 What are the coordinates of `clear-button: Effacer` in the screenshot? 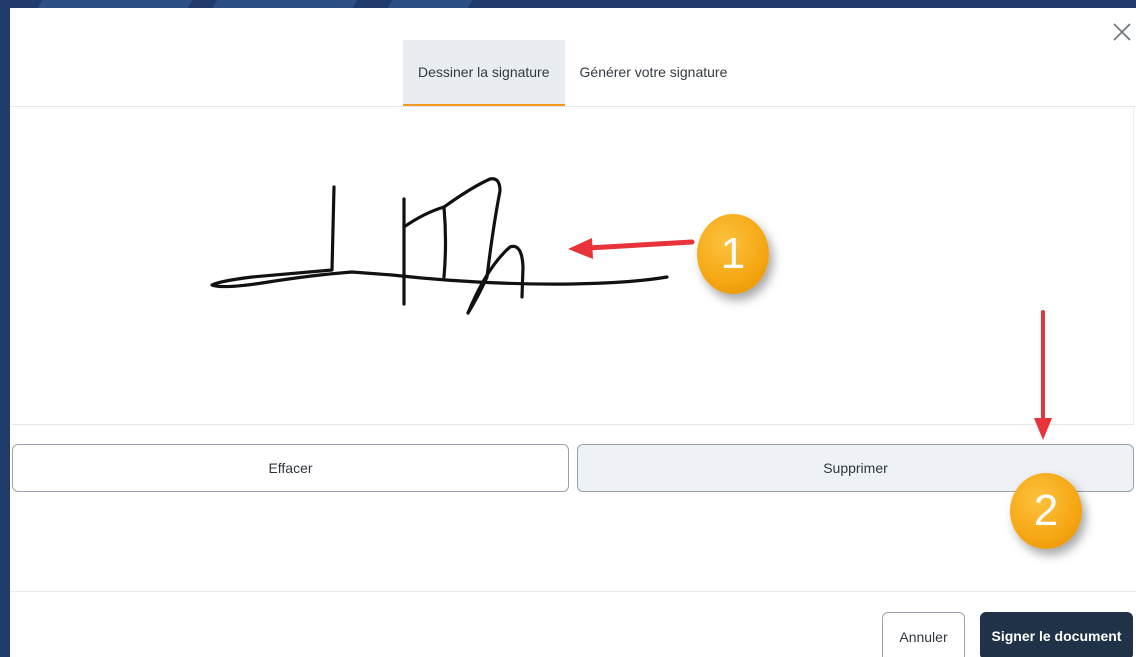 It's located at (290, 468).